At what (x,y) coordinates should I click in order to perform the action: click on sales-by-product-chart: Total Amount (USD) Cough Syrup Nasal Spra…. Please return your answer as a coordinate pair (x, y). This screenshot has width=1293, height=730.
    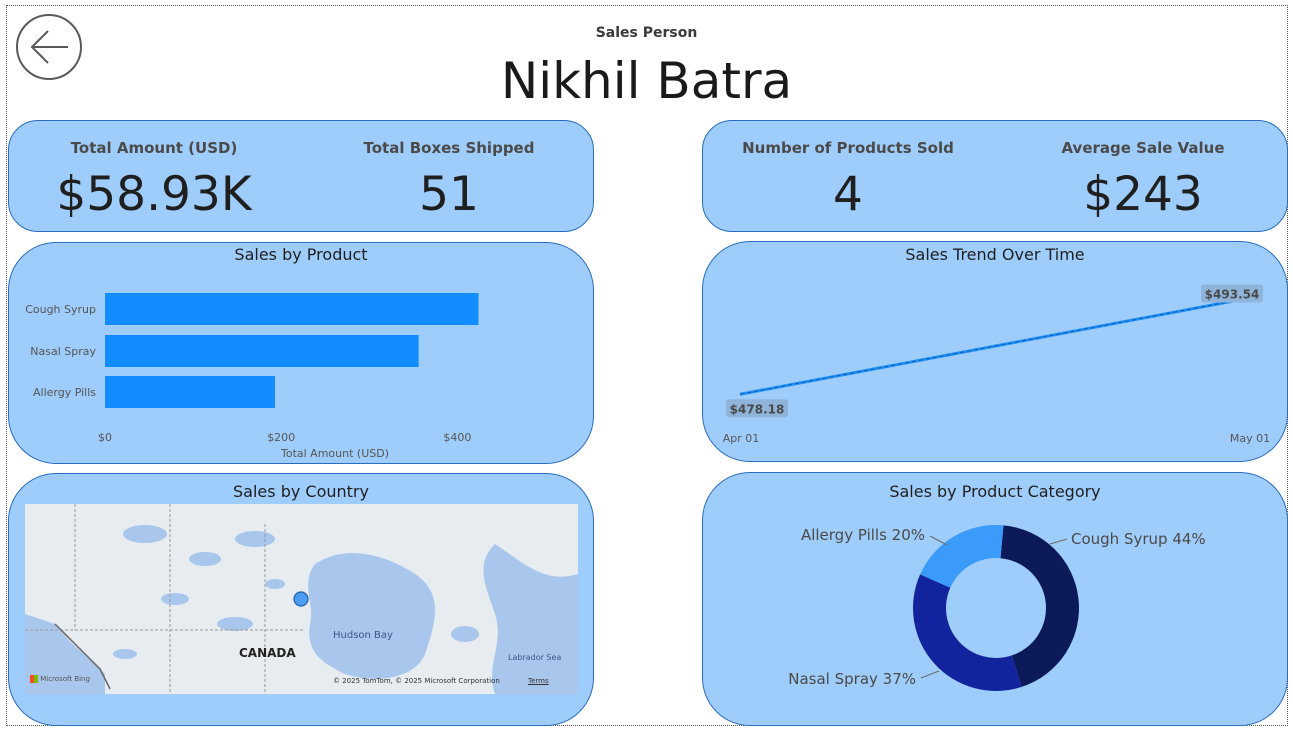
    Looking at the image, I should click on (252, 376).